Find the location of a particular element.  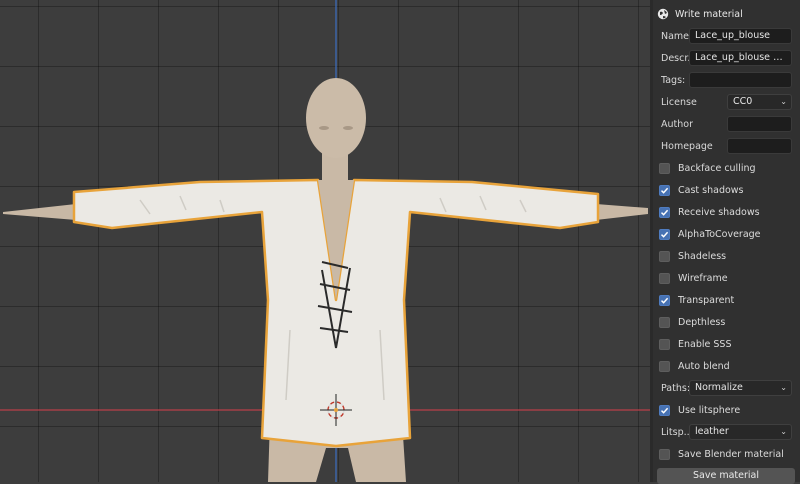

paths-dropdown: Normalize ⌄ is located at coordinates (740, 388).